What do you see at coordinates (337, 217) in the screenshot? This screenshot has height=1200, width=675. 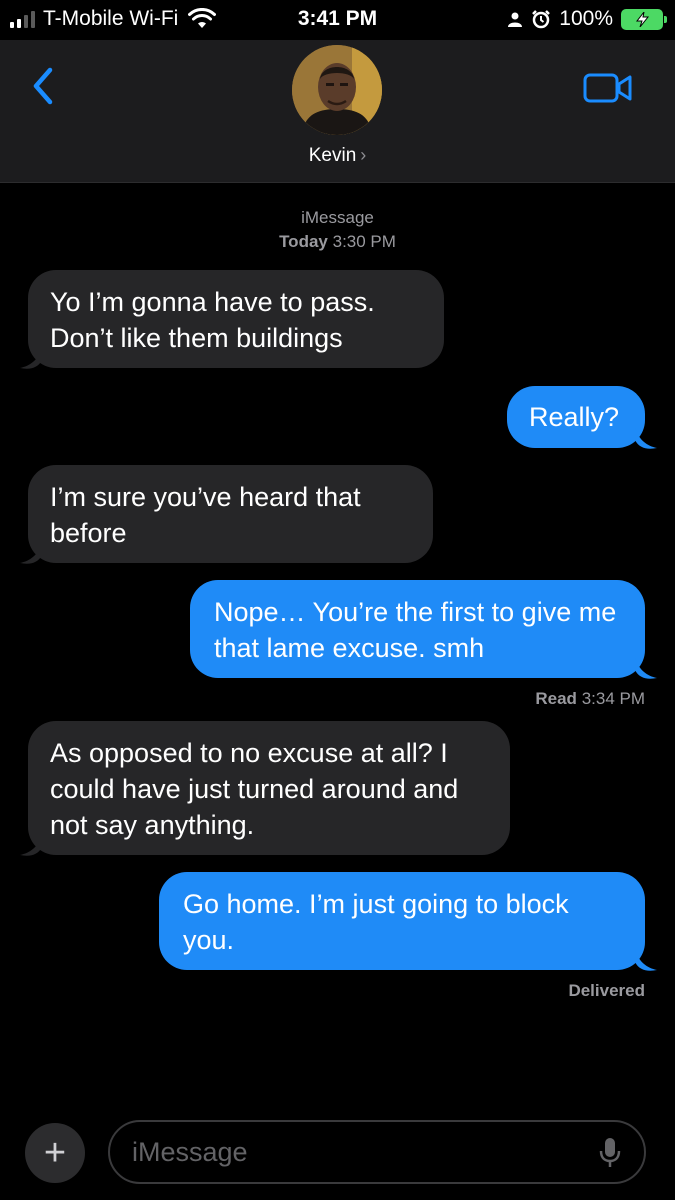 I see `service-label: iMessage` at bounding box center [337, 217].